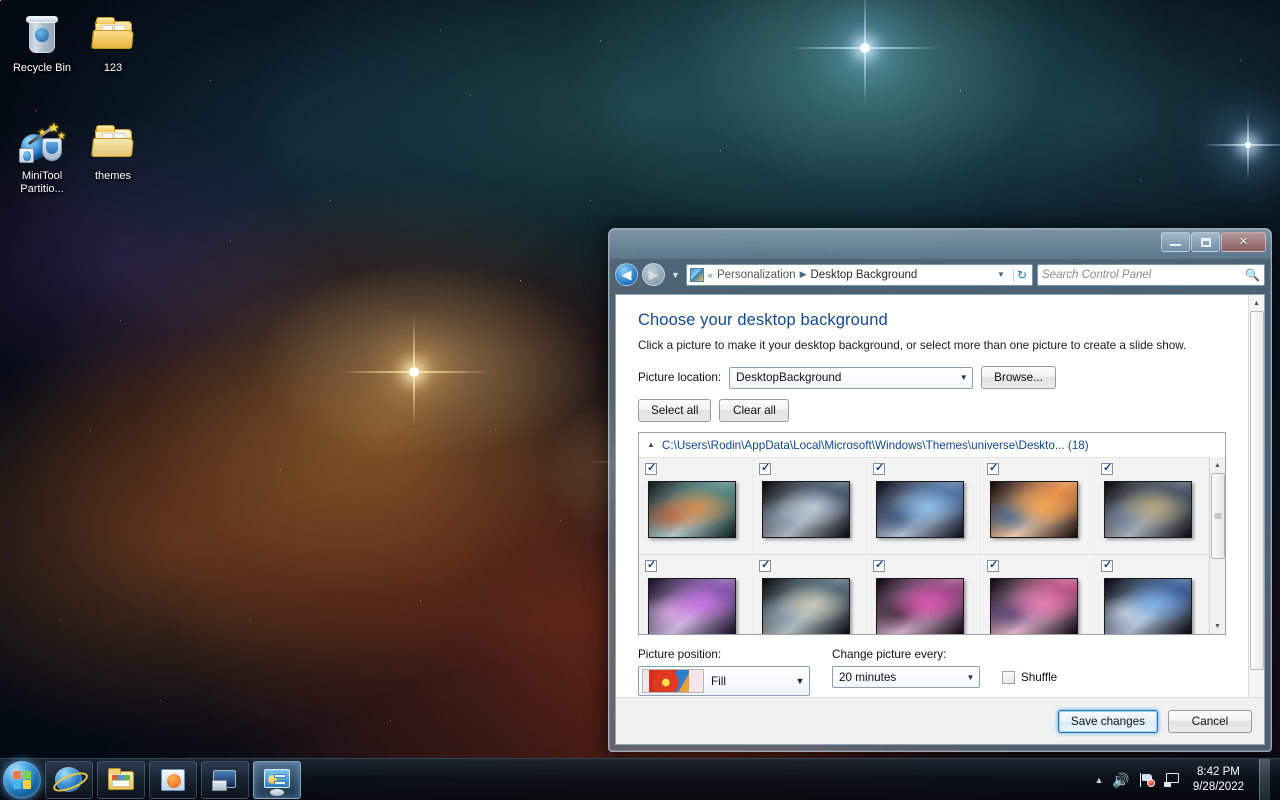  I want to click on clear-all-button: Clear all, so click(754, 410).